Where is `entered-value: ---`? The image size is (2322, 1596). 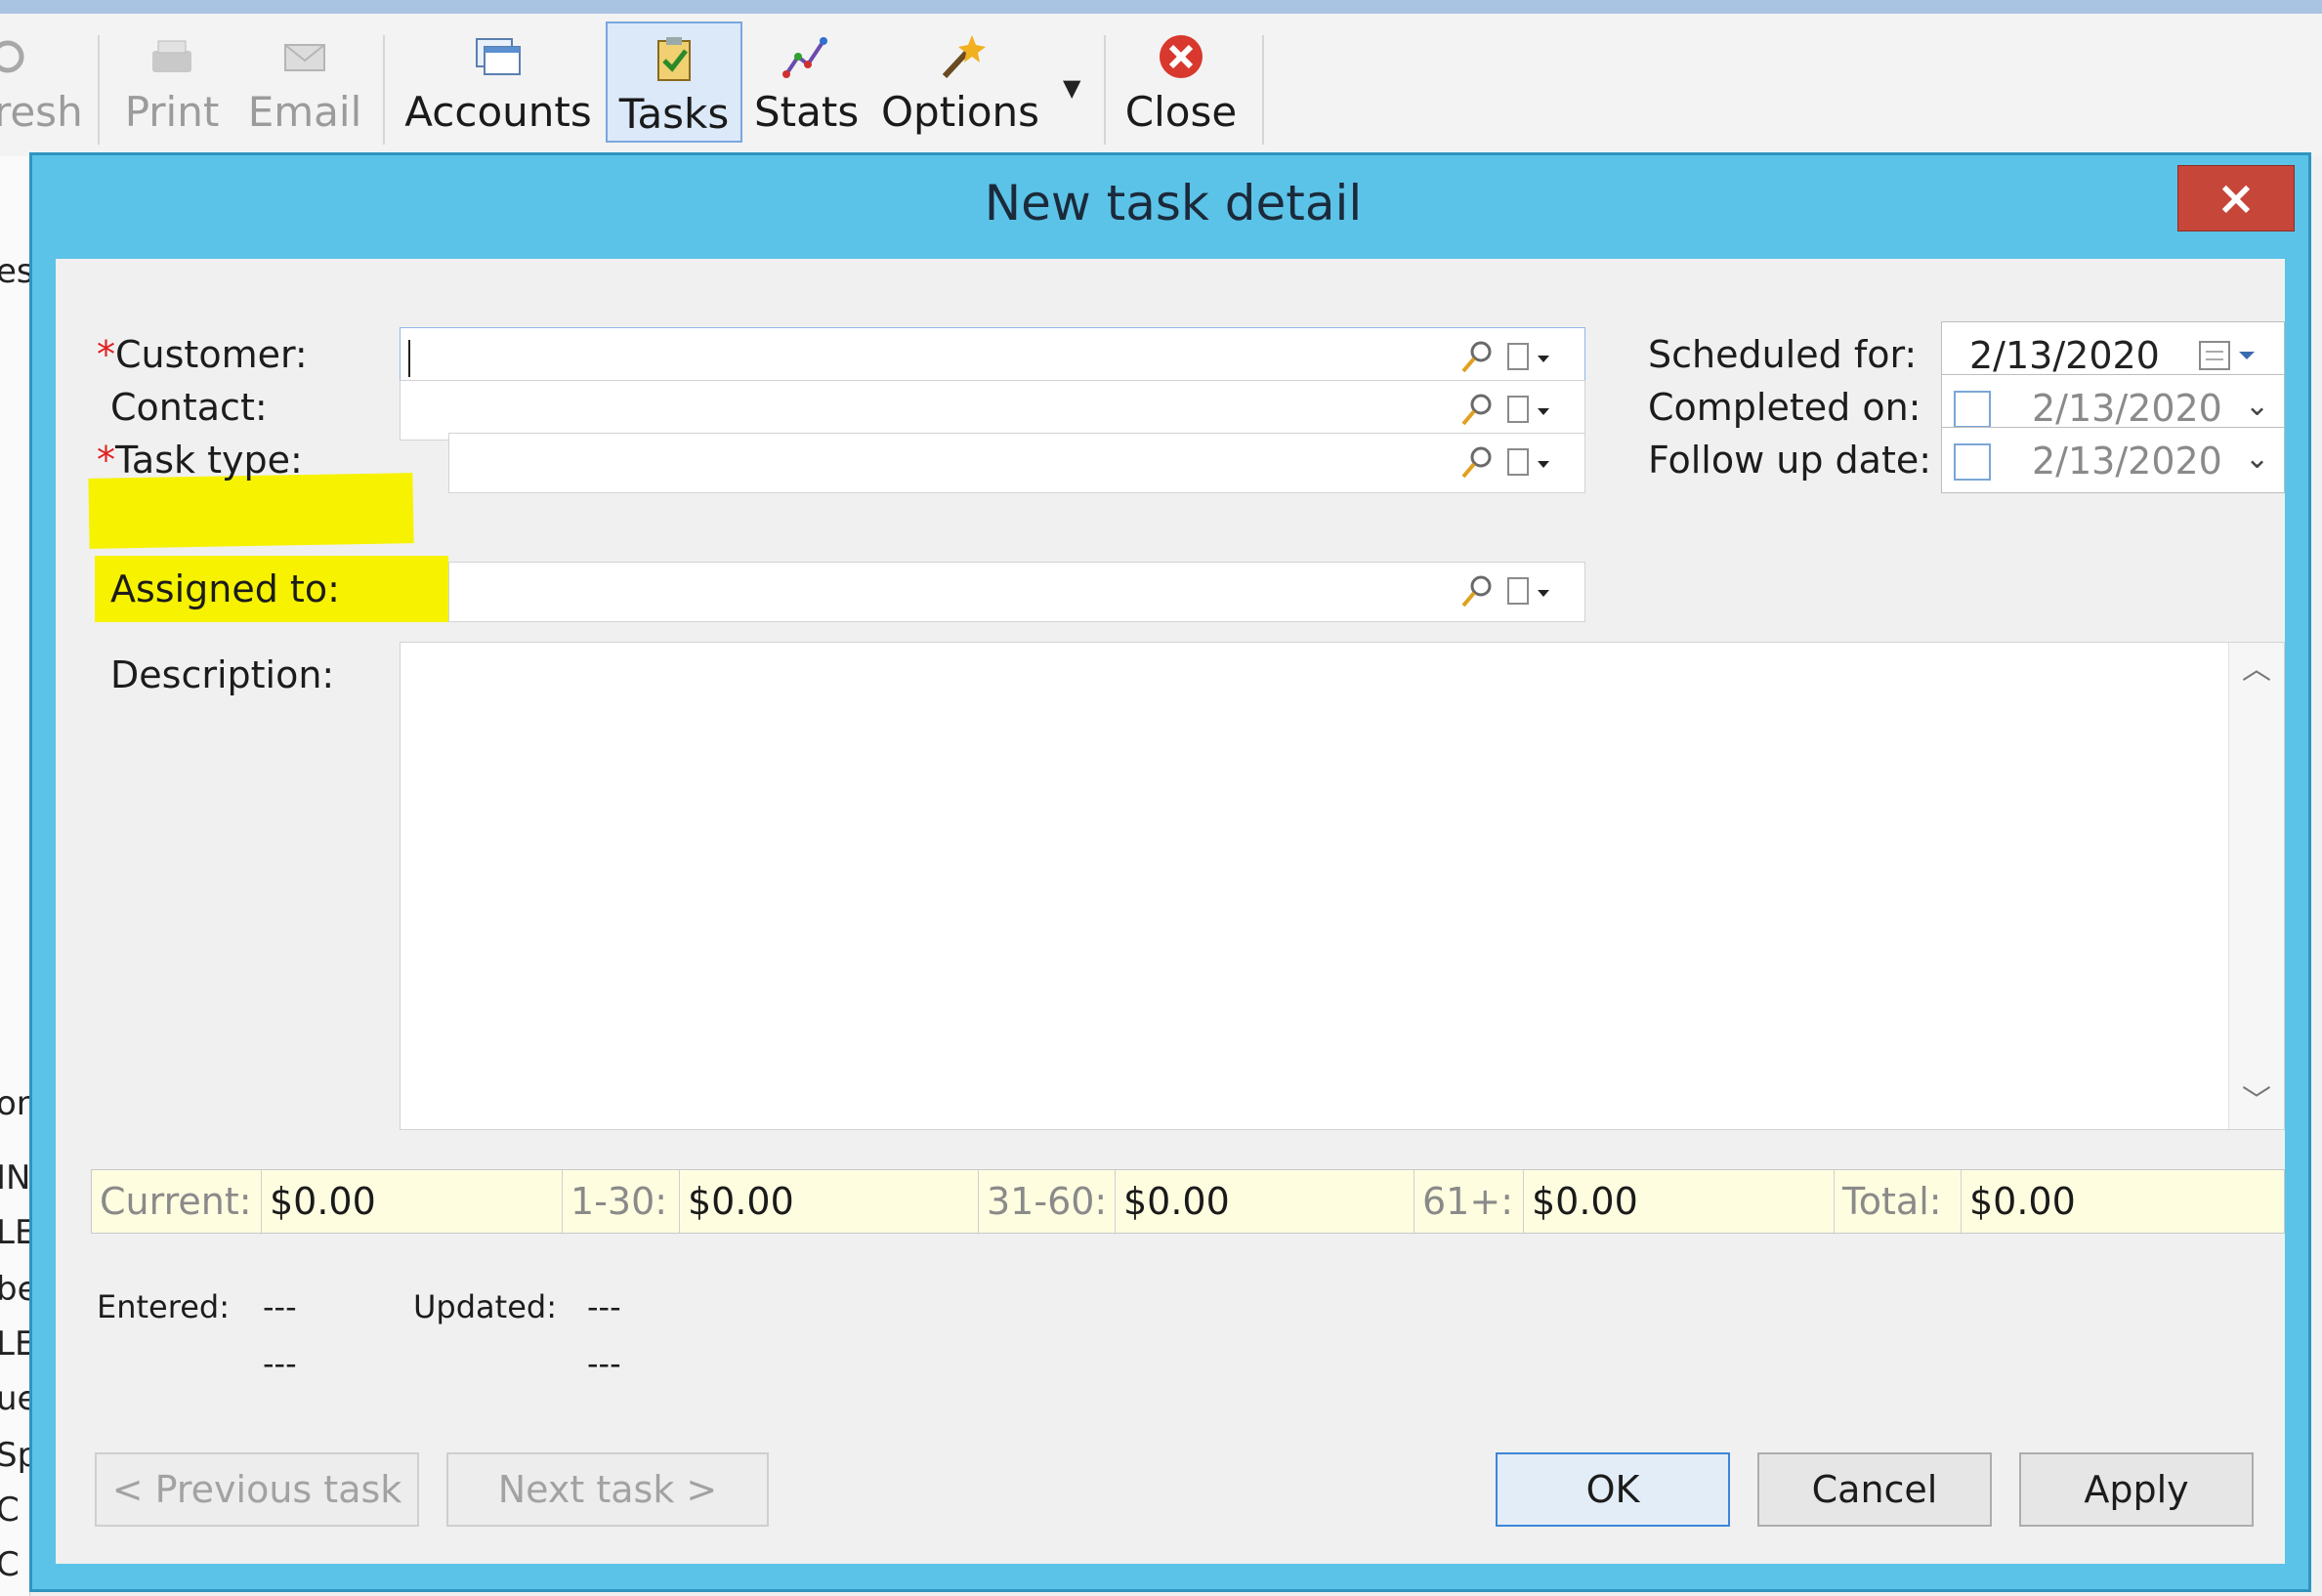
entered-value: --- is located at coordinates (280, 1306).